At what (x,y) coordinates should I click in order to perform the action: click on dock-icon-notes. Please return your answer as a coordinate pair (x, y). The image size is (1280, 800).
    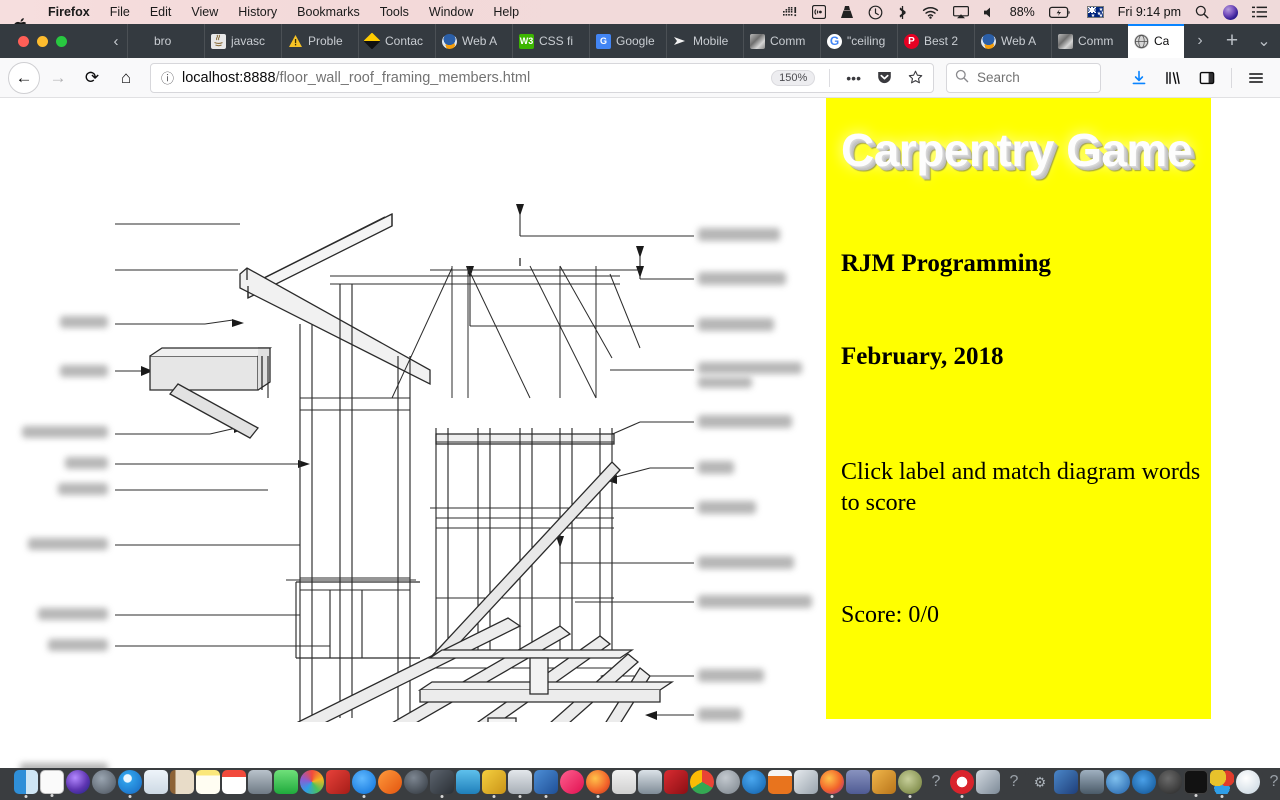
    Looking at the image, I should click on (208, 782).